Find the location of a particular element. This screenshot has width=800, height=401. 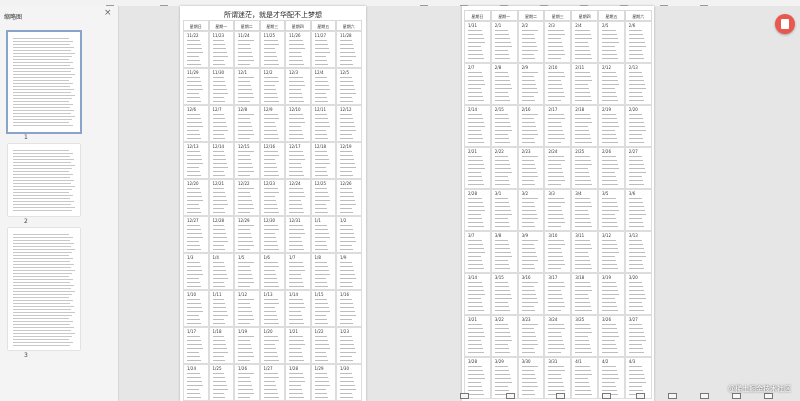

thumbnail-title: 缩略图 is located at coordinates (13, 17).